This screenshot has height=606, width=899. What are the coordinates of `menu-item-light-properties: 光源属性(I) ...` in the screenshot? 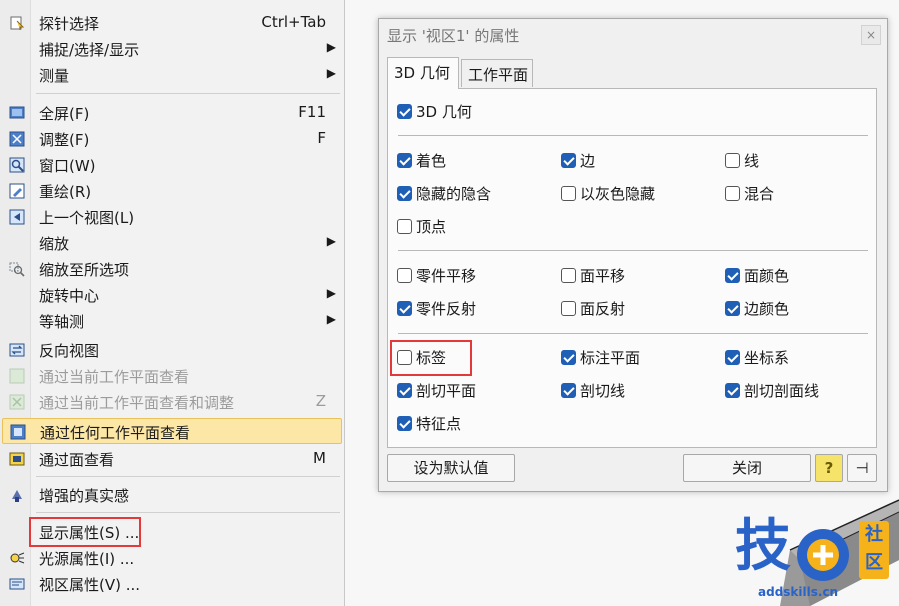 It's located at (172, 558).